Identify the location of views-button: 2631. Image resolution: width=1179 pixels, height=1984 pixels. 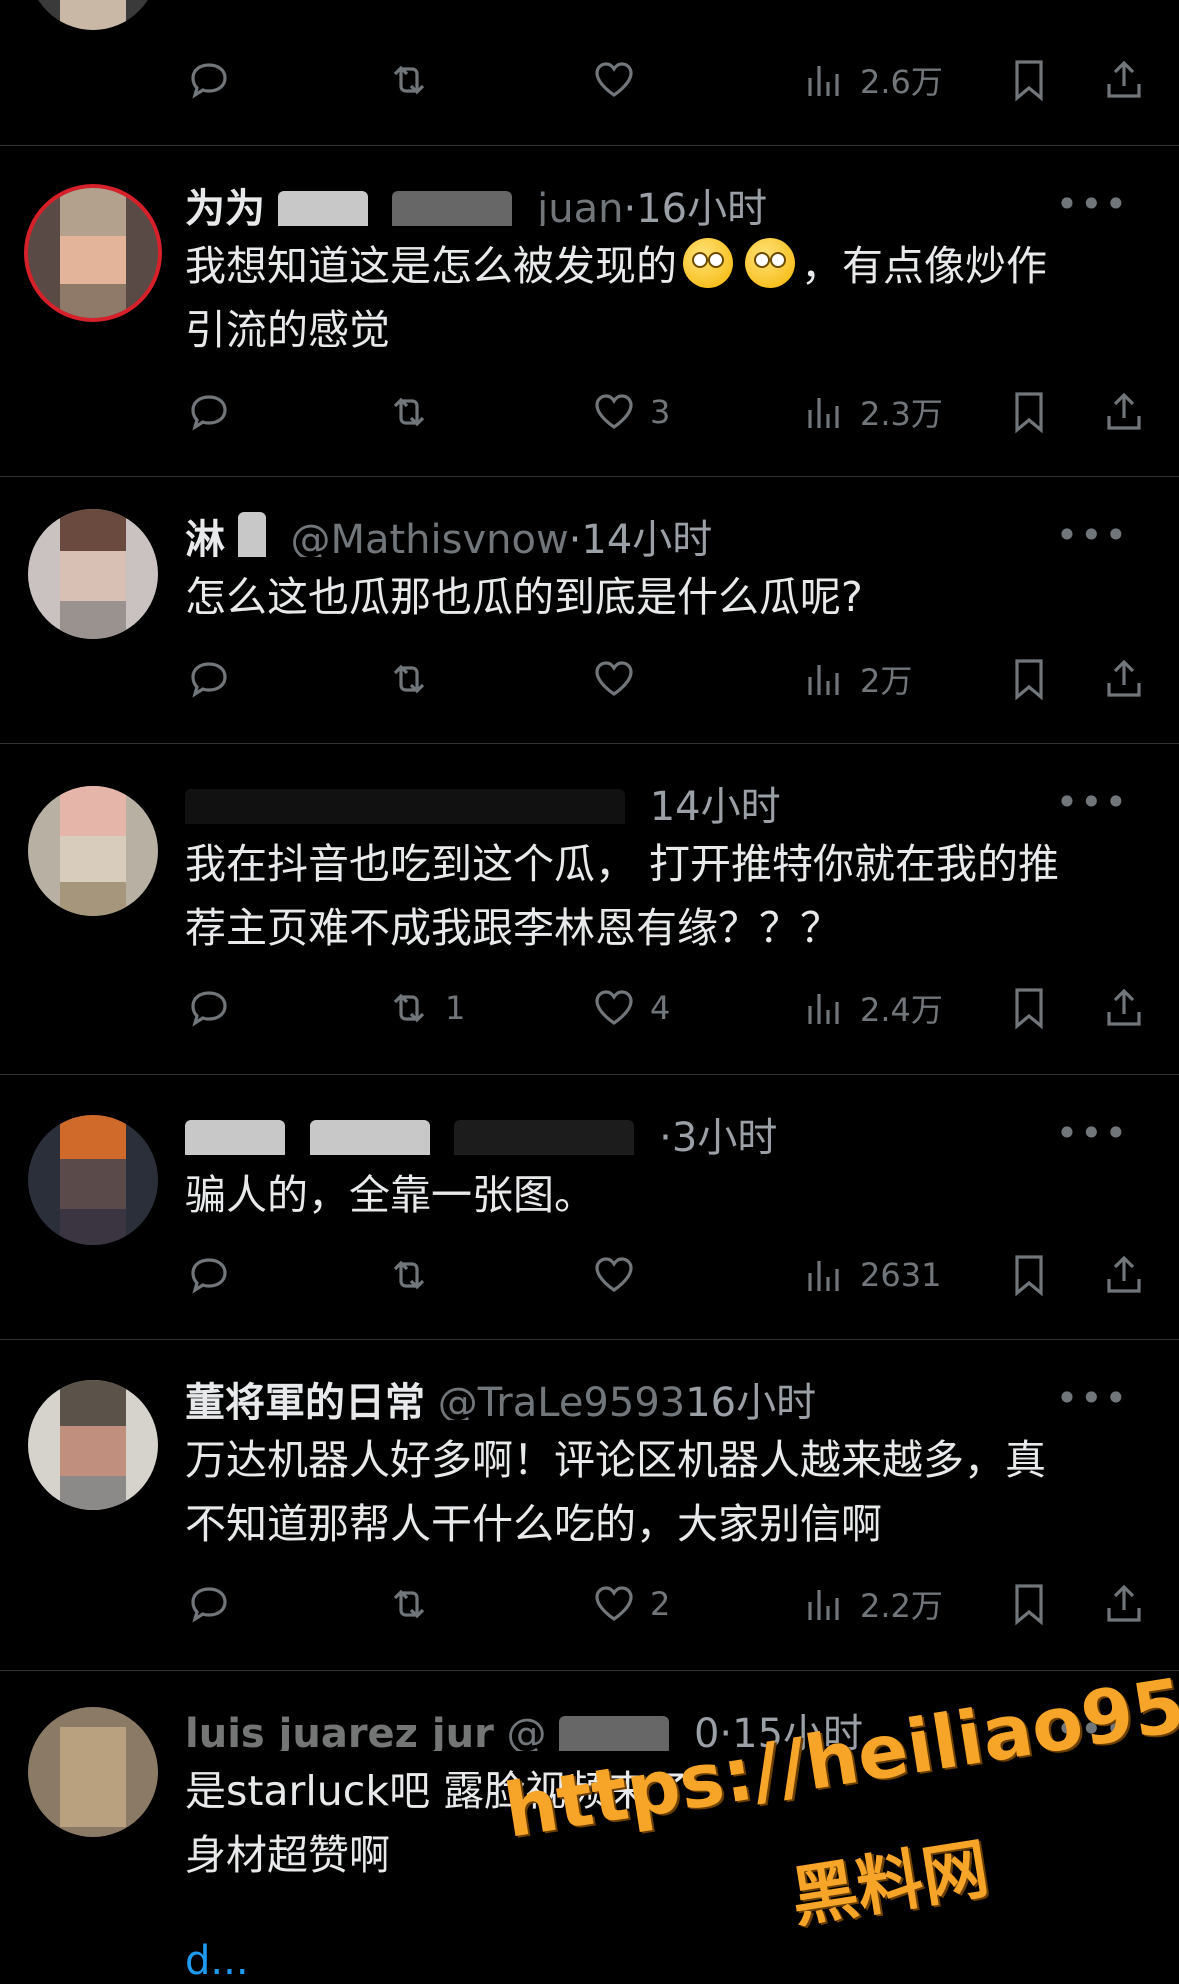
(870, 1275).